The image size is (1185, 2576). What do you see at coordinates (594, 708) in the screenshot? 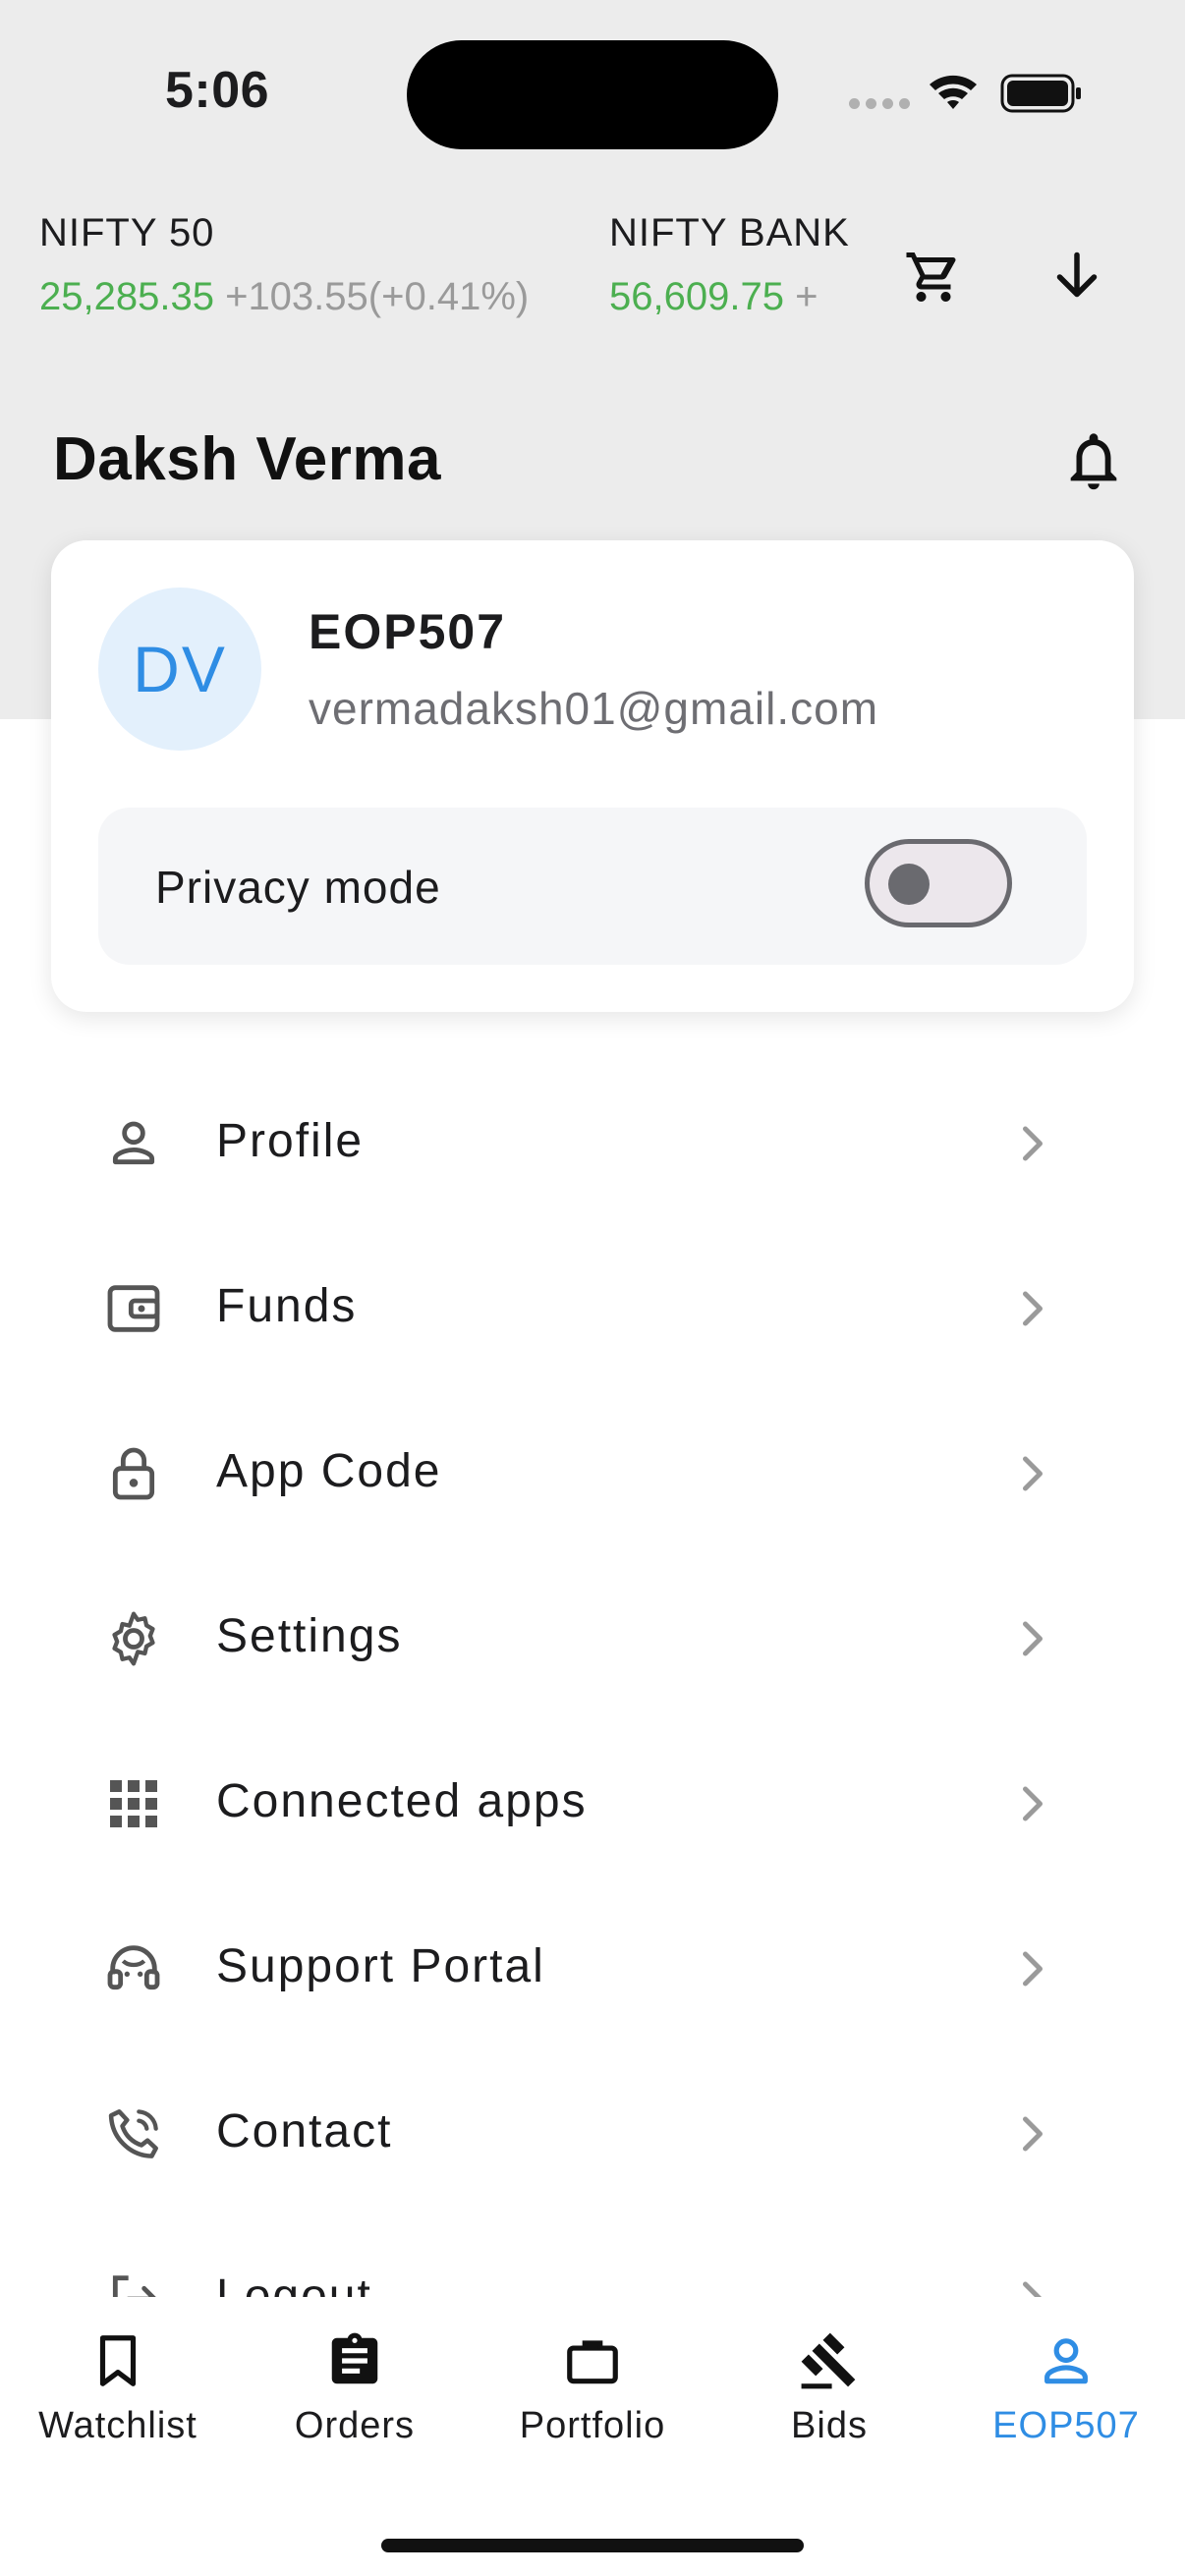
I see `user-email: vermadaksh01@gmail.com` at bounding box center [594, 708].